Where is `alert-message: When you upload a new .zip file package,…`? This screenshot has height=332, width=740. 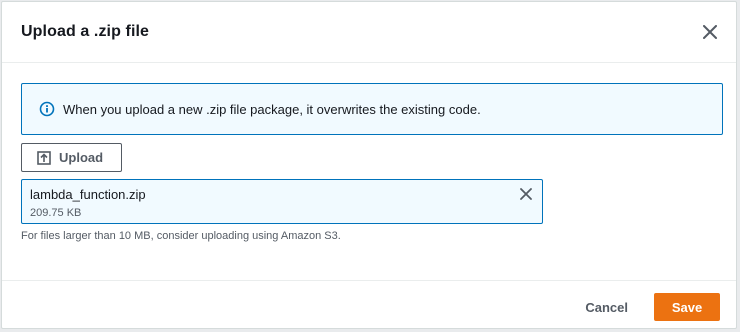 alert-message: When you upload a new .zip file package,… is located at coordinates (272, 109).